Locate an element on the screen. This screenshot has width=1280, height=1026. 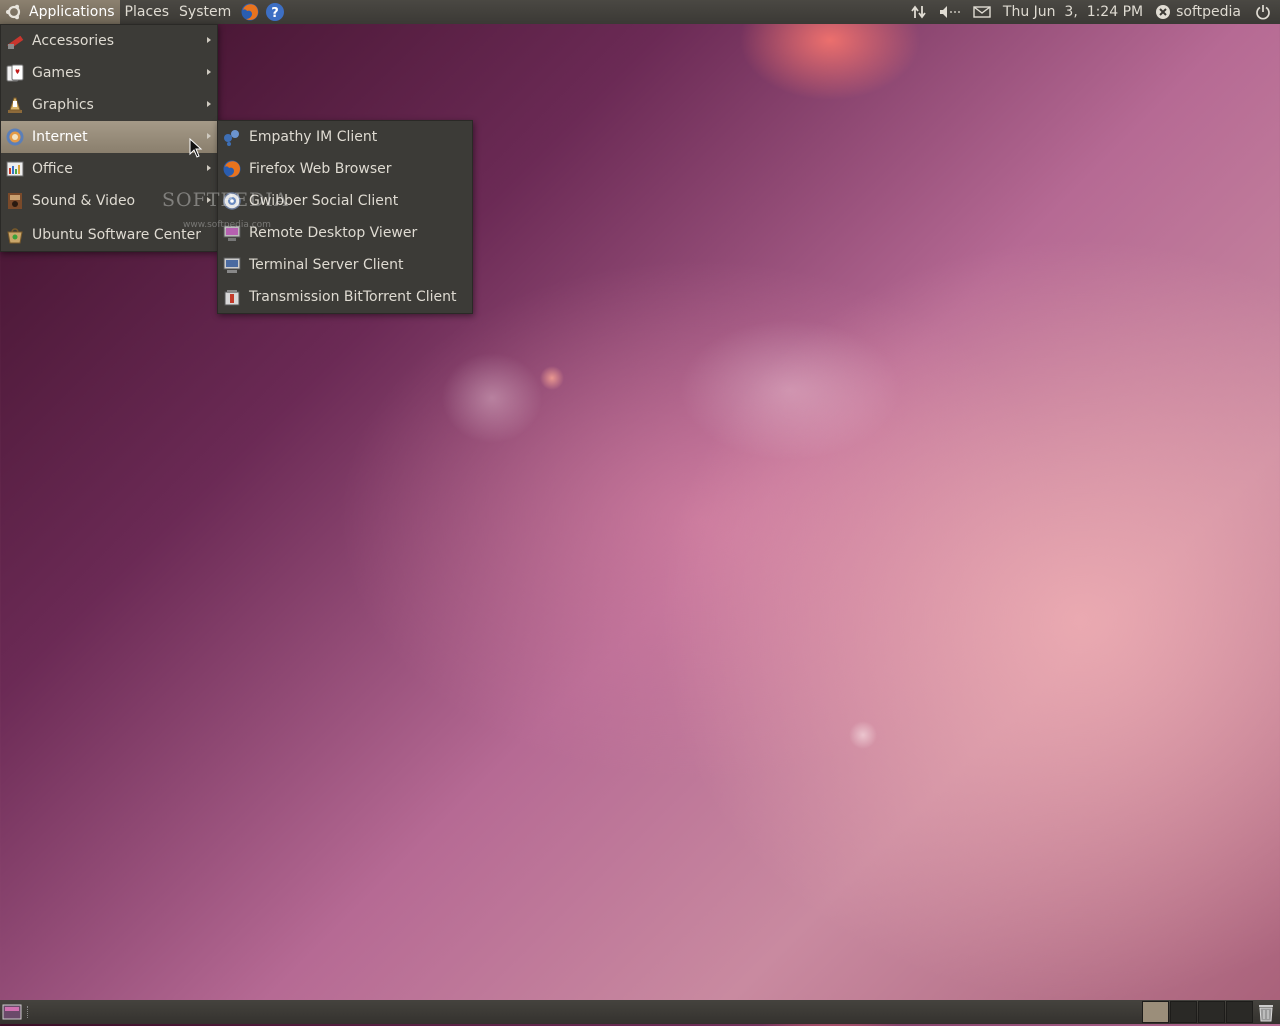
menu-item-label: Terminal Server Client is located at coordinates (326, 265).